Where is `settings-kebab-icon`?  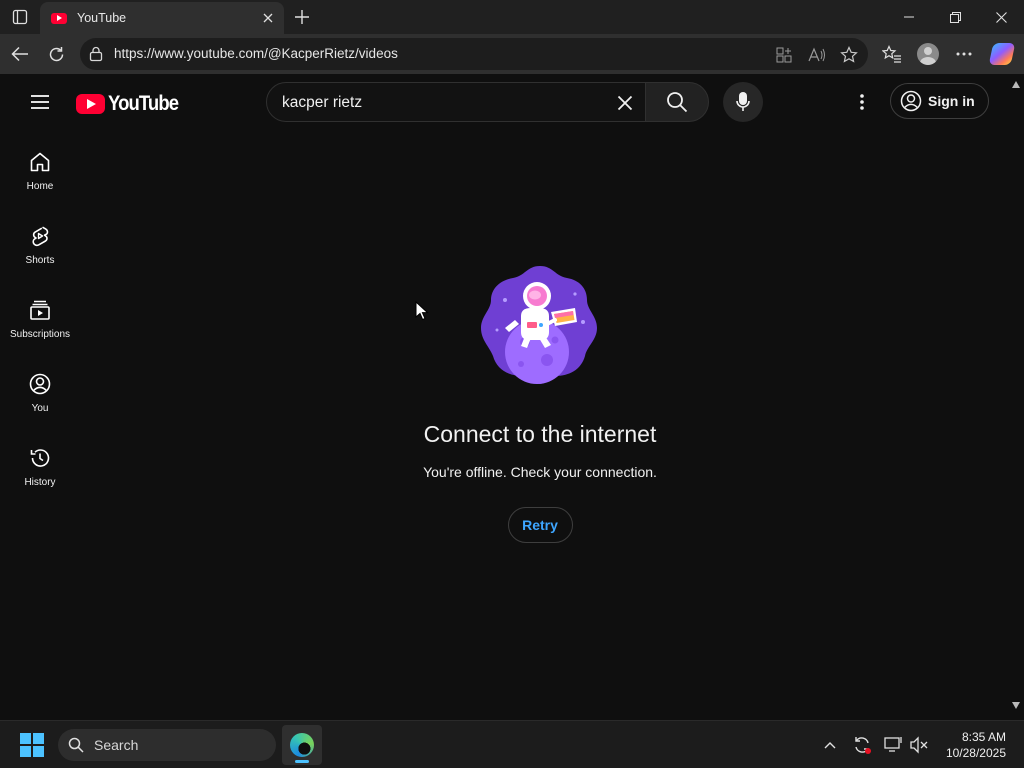
settings-kebab-icon is located at coordinates (862, 102).